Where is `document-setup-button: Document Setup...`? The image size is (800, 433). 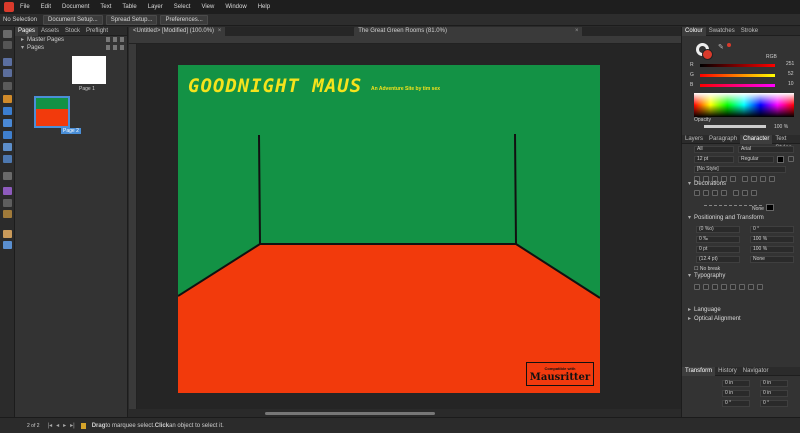 document-setup-button: Document Setup... is located at coordinates (73, 19).